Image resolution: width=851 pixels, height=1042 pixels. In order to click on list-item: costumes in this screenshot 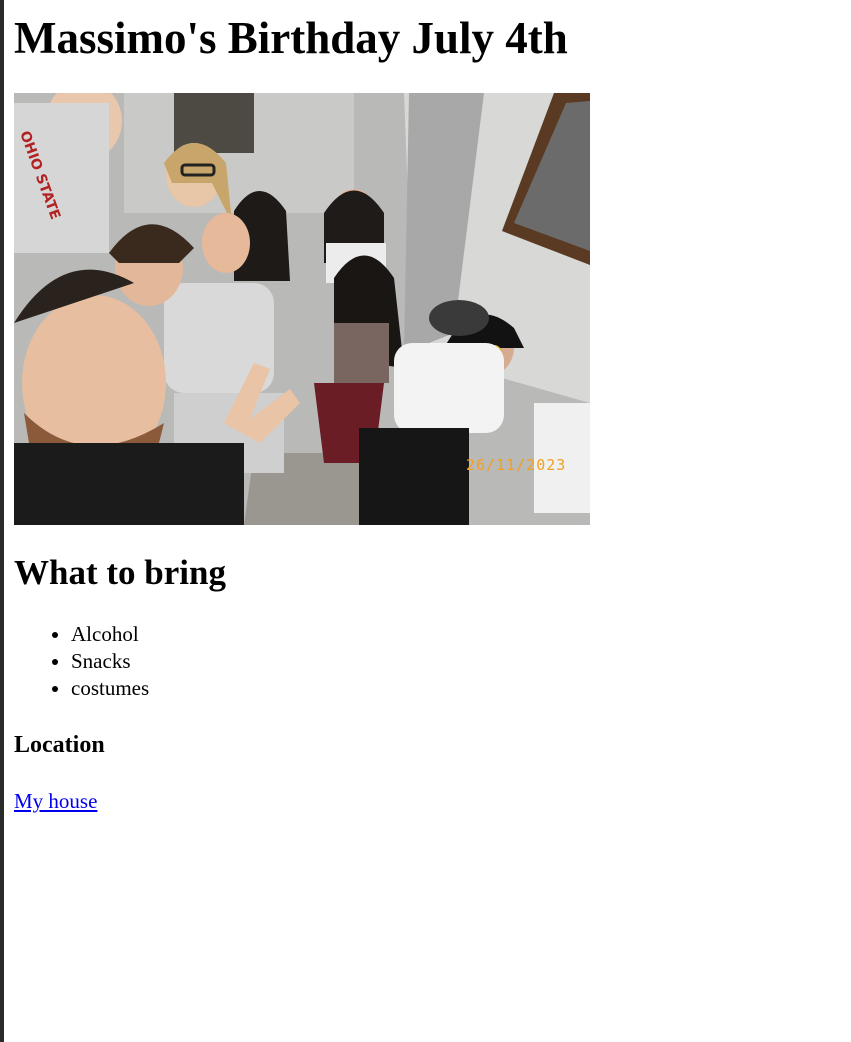, I will do `click(110, 688)`.